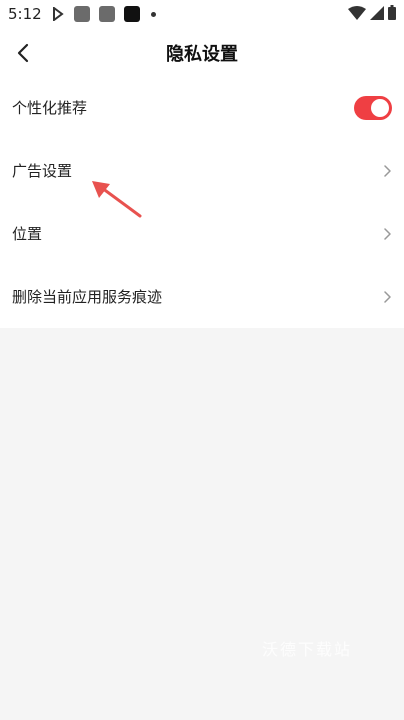 The width and height of the screenshot is (404, 720). I want to click on setting-label: 位置, so click(27, 234).